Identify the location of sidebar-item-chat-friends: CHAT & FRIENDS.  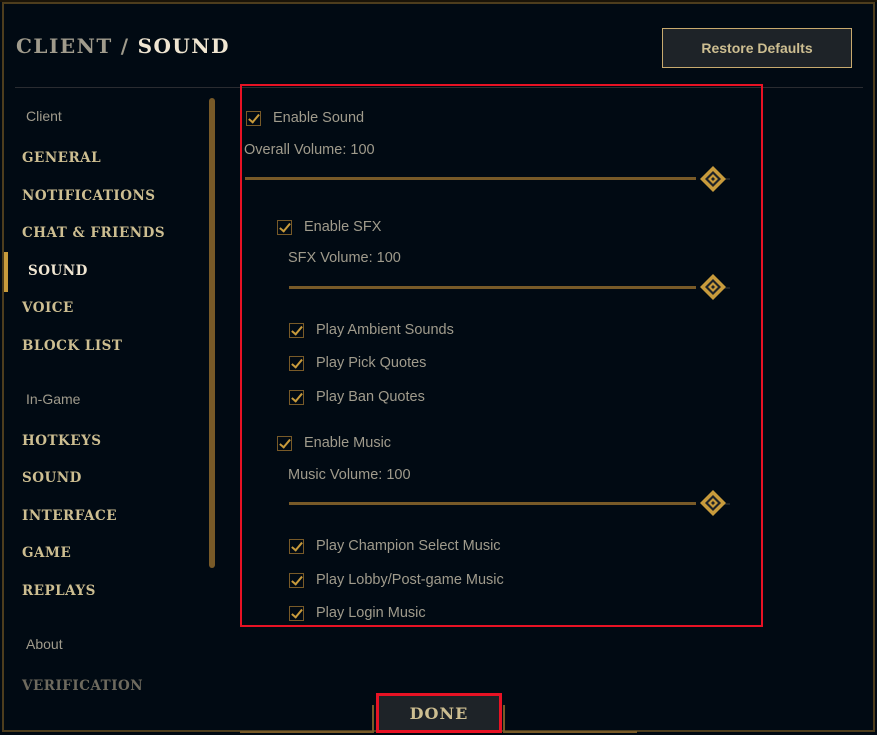
(93, 233).